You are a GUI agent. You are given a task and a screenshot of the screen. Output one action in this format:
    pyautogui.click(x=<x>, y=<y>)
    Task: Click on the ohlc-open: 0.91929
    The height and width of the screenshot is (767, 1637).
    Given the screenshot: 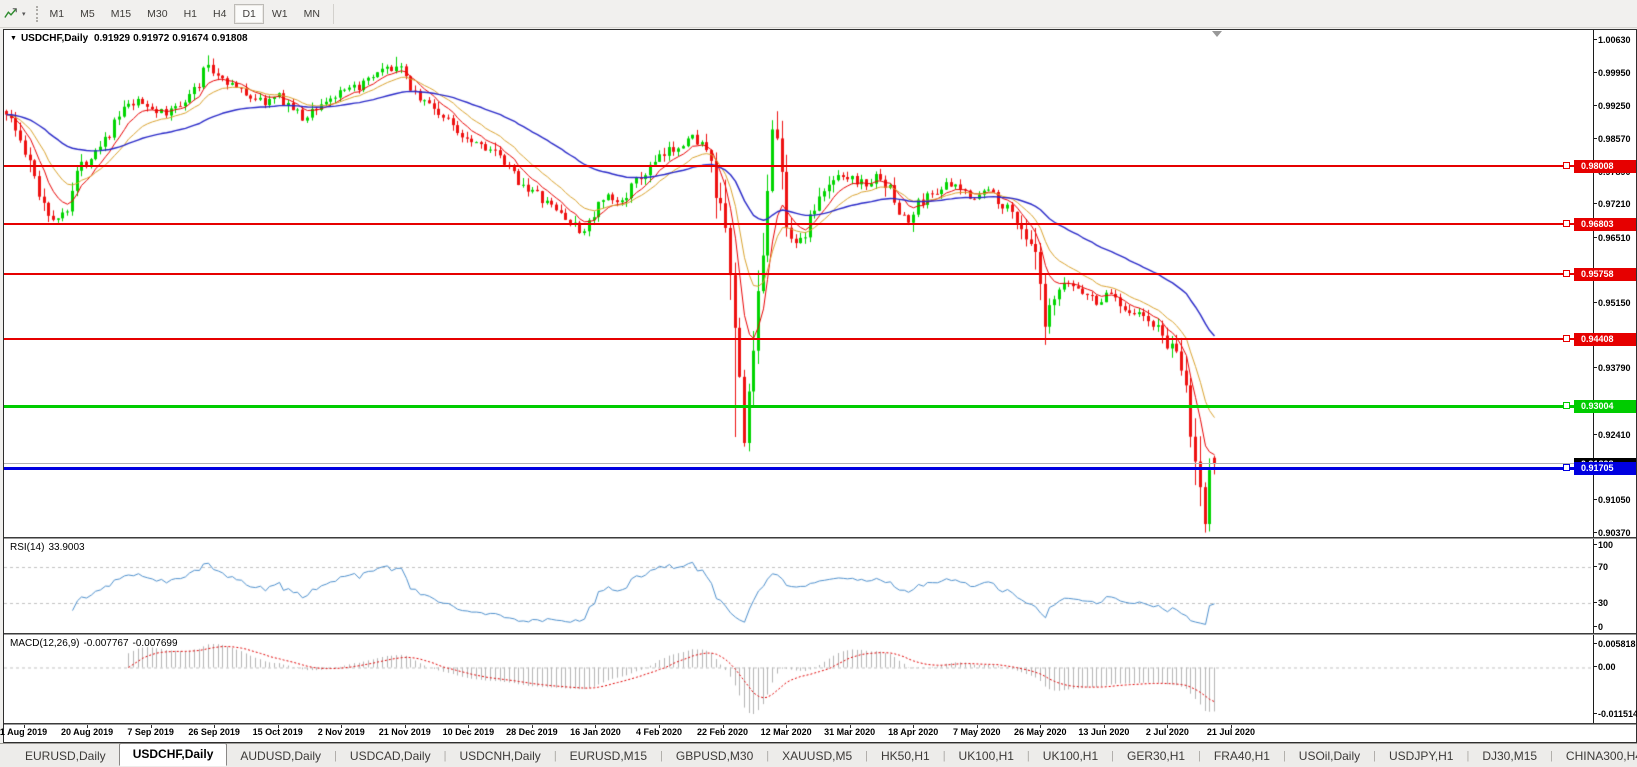 What is the action you would take?
    pyautogui.click(x=112, y=38)
    